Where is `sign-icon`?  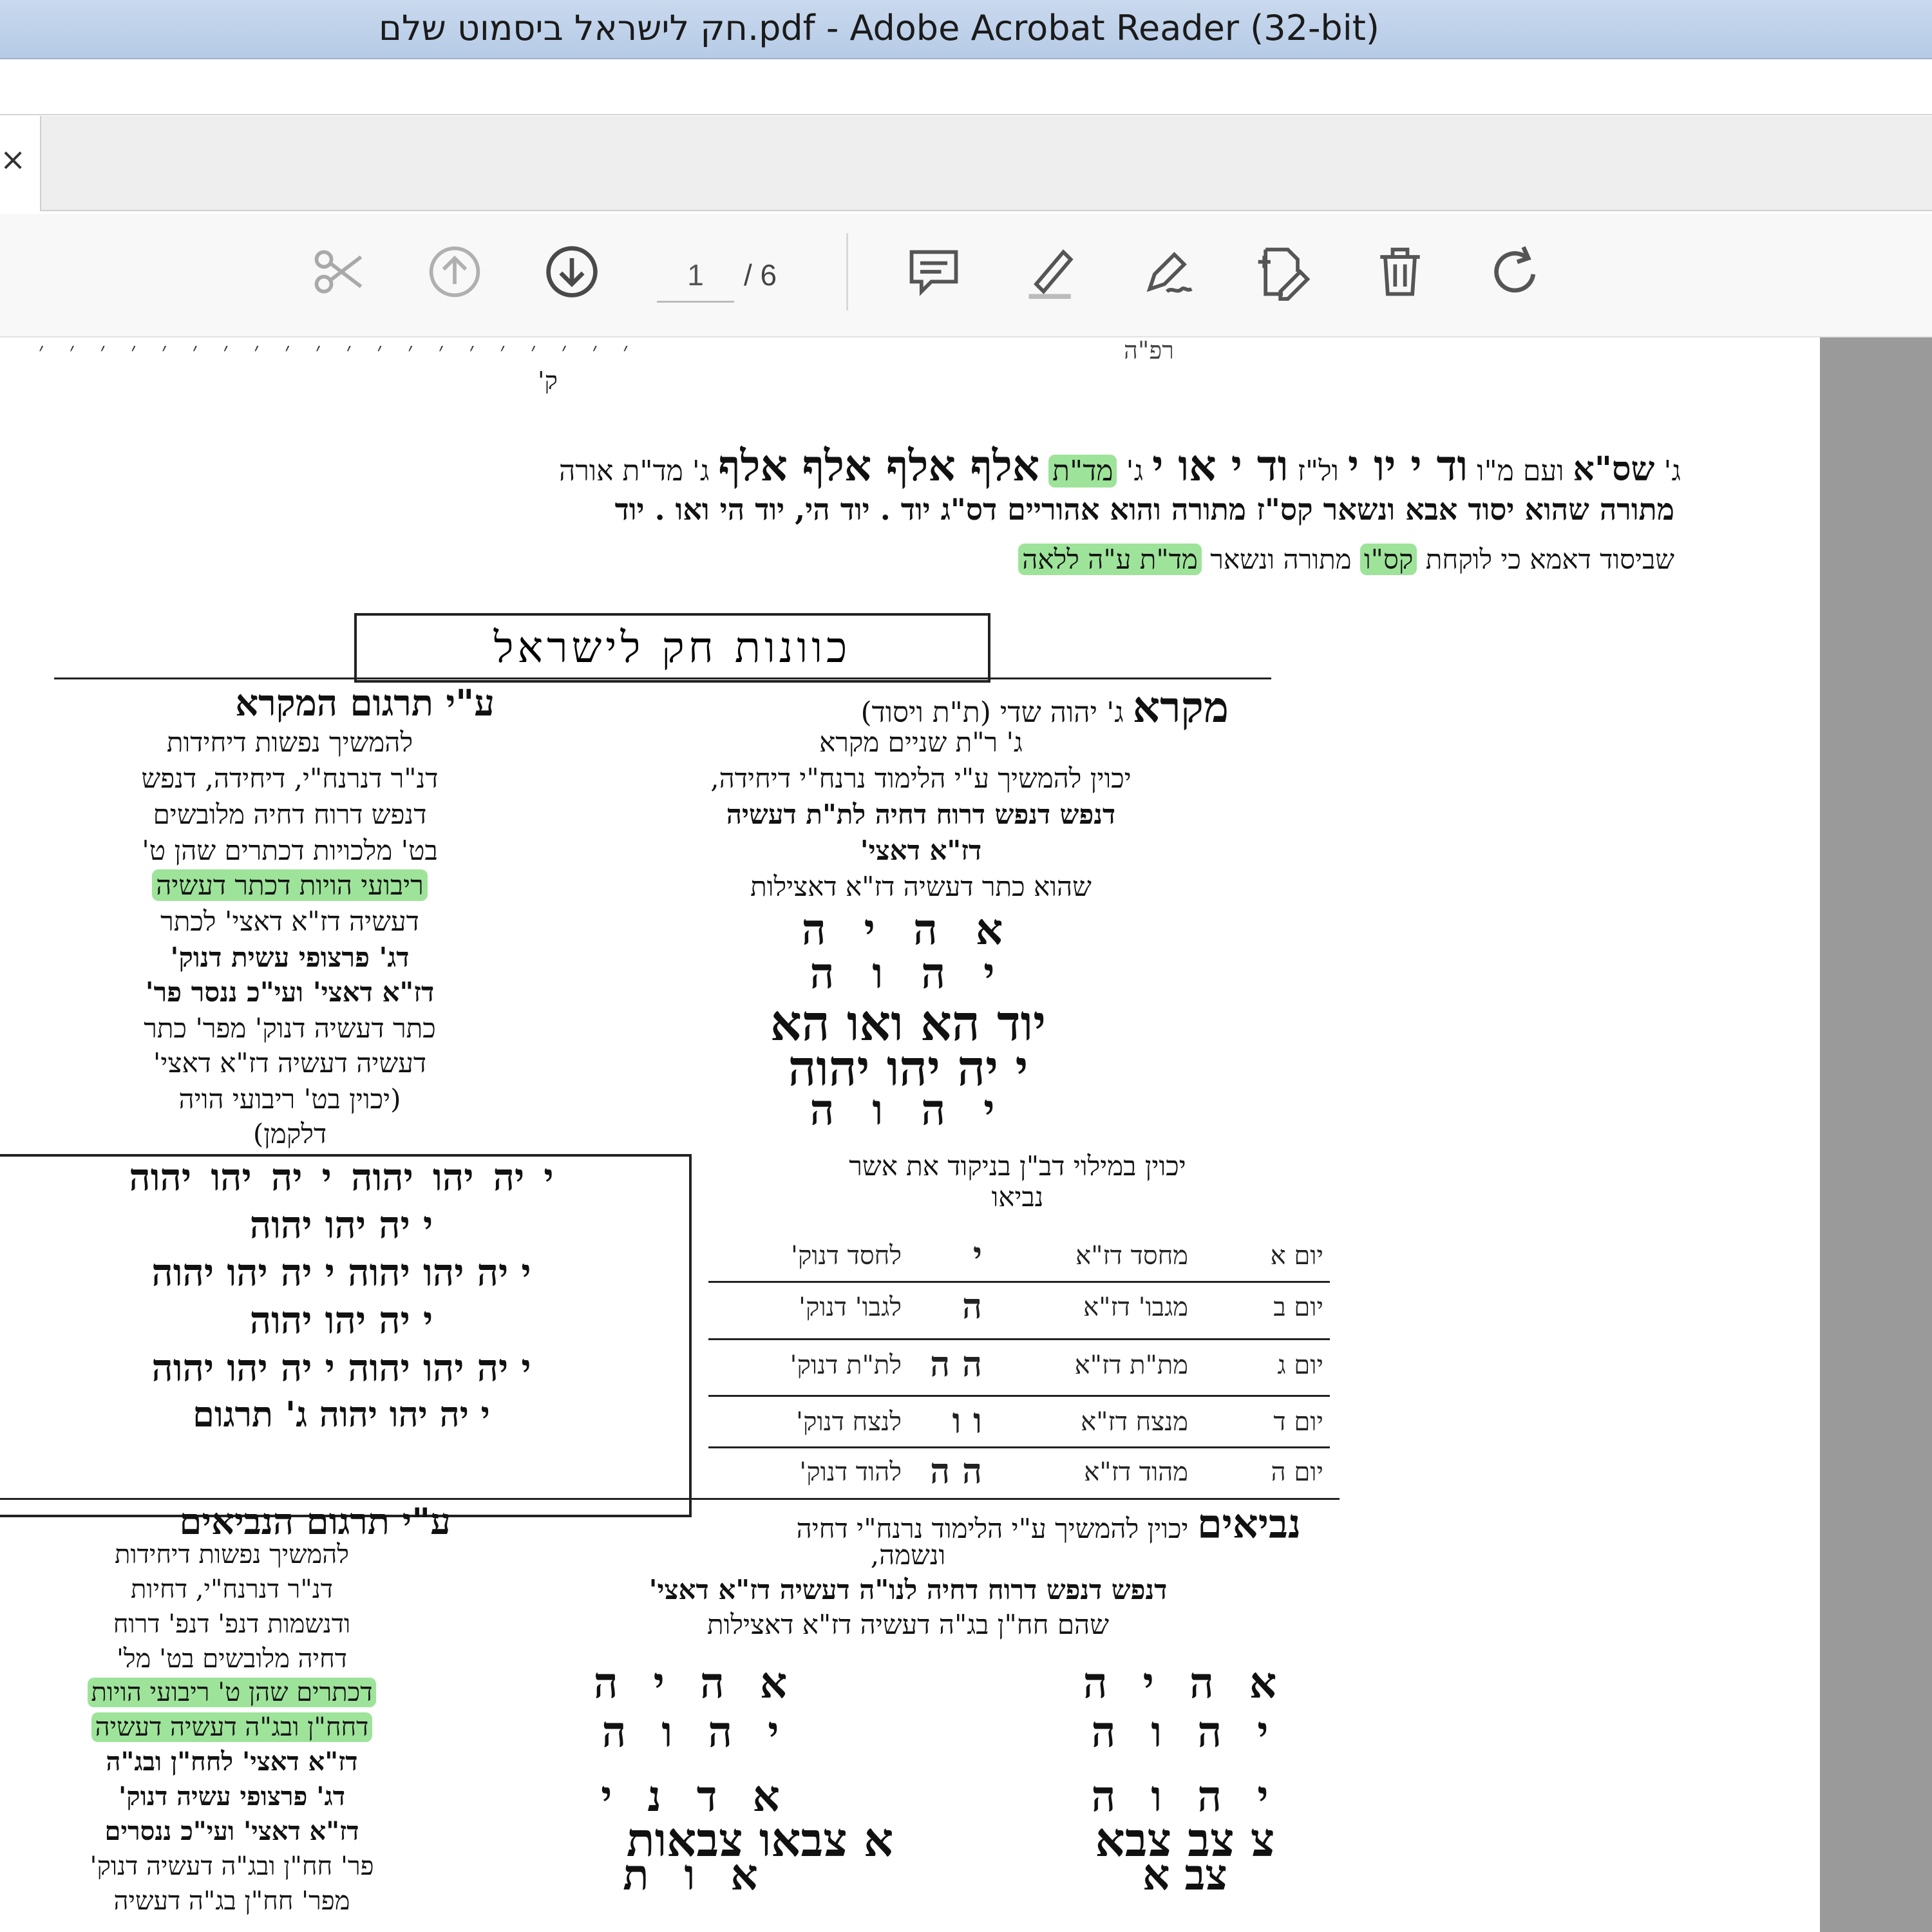 sign-icon is located at coordinates (1167, 272).